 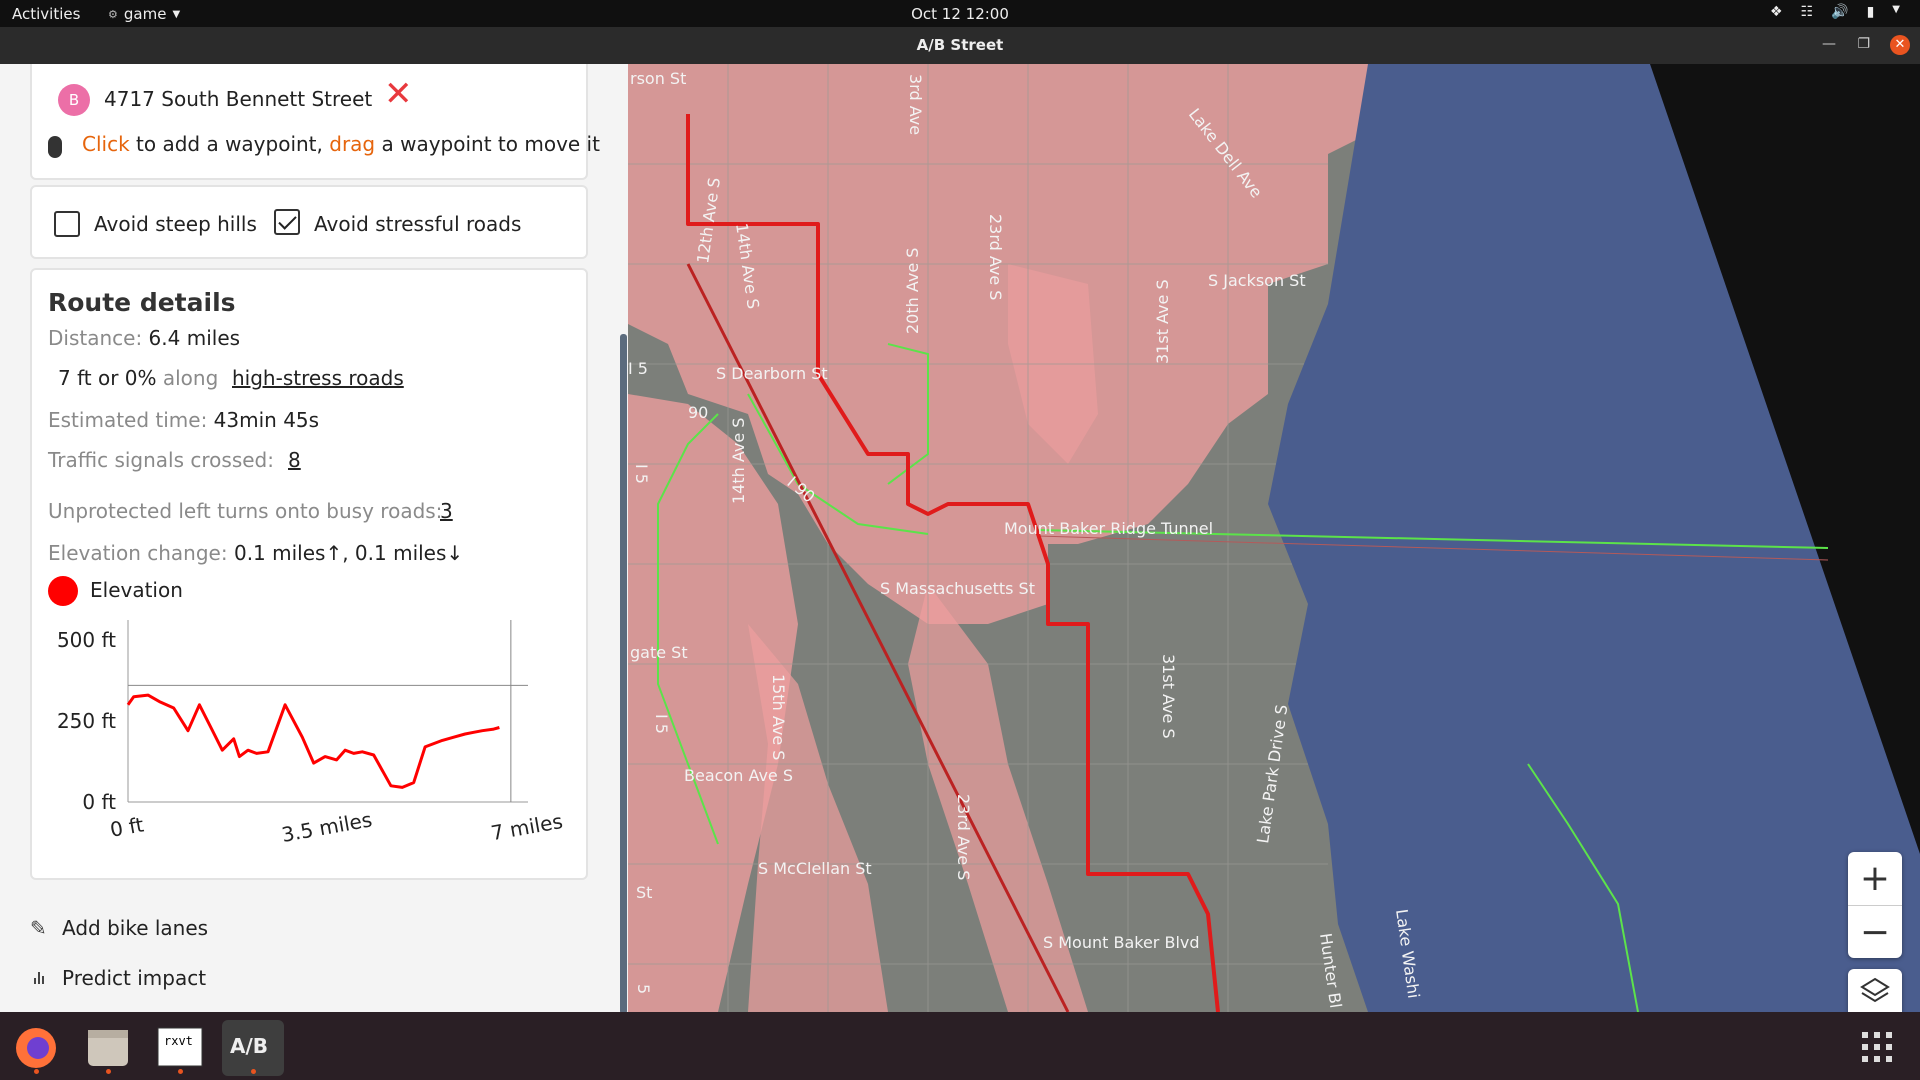 I want to click on left-turns-link: 3, so click(x=446, y=511).